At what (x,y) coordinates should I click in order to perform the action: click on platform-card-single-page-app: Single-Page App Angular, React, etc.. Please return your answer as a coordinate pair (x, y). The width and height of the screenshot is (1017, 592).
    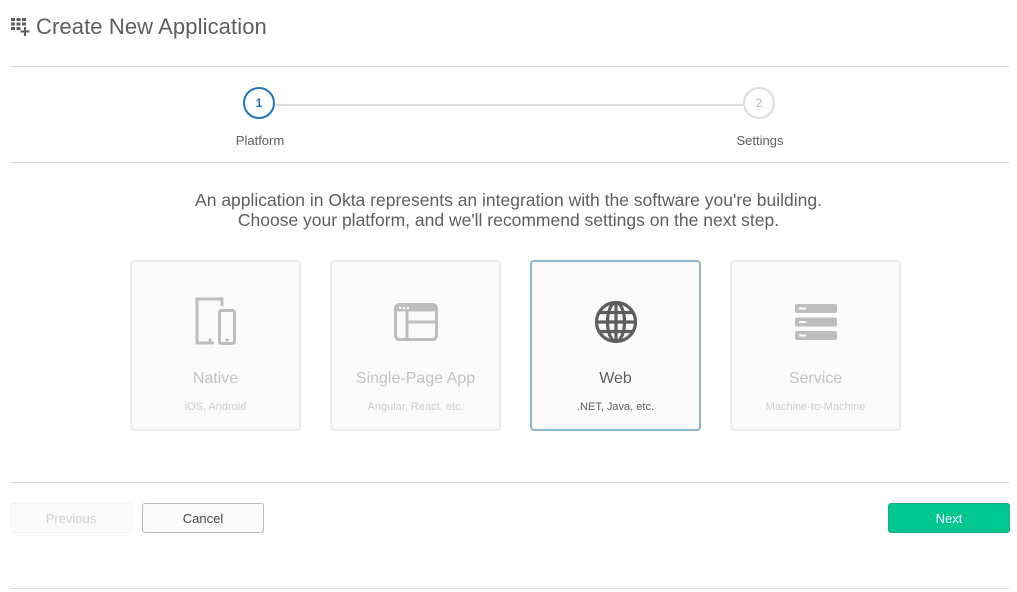
    Looking at the image, I should click on (415, 345).